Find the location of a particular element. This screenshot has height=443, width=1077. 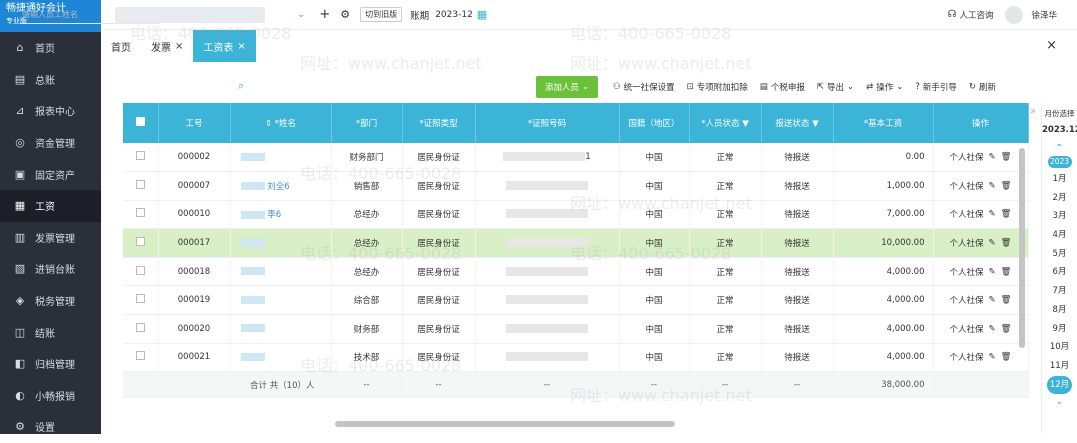

sidebar-item-11: ◐ 小畅报销 is located at coordinates (50, 396).